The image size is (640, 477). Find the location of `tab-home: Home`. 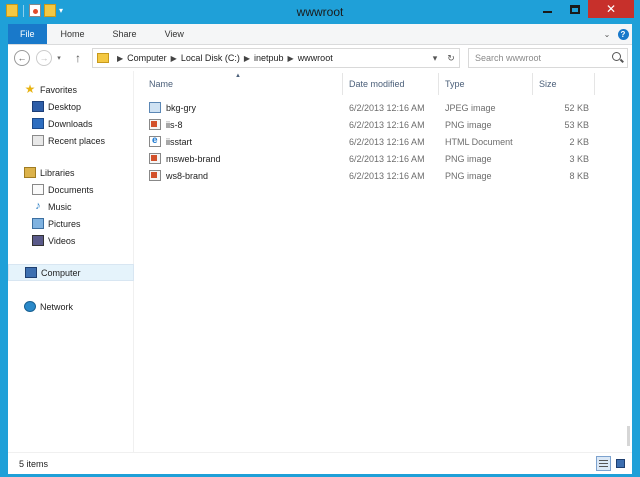

tab-home: Home is located at coordinates (73, 34).